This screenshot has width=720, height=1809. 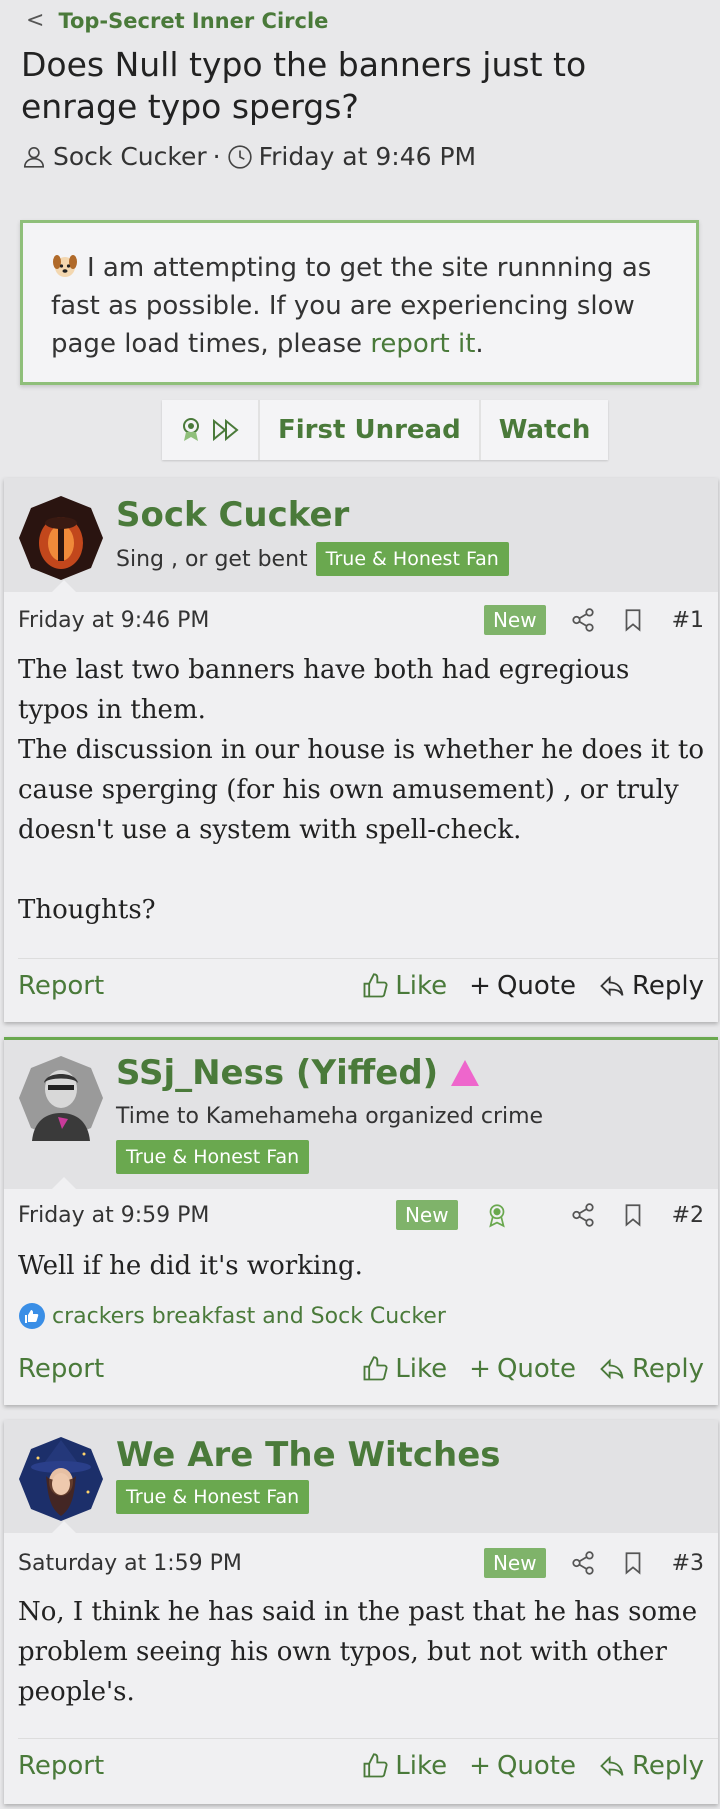 What do you see at coordinates (368, 156) in the screenshot?
I see `thread-date: Friday at 9:46 PM` at bounding box center [368, 156].